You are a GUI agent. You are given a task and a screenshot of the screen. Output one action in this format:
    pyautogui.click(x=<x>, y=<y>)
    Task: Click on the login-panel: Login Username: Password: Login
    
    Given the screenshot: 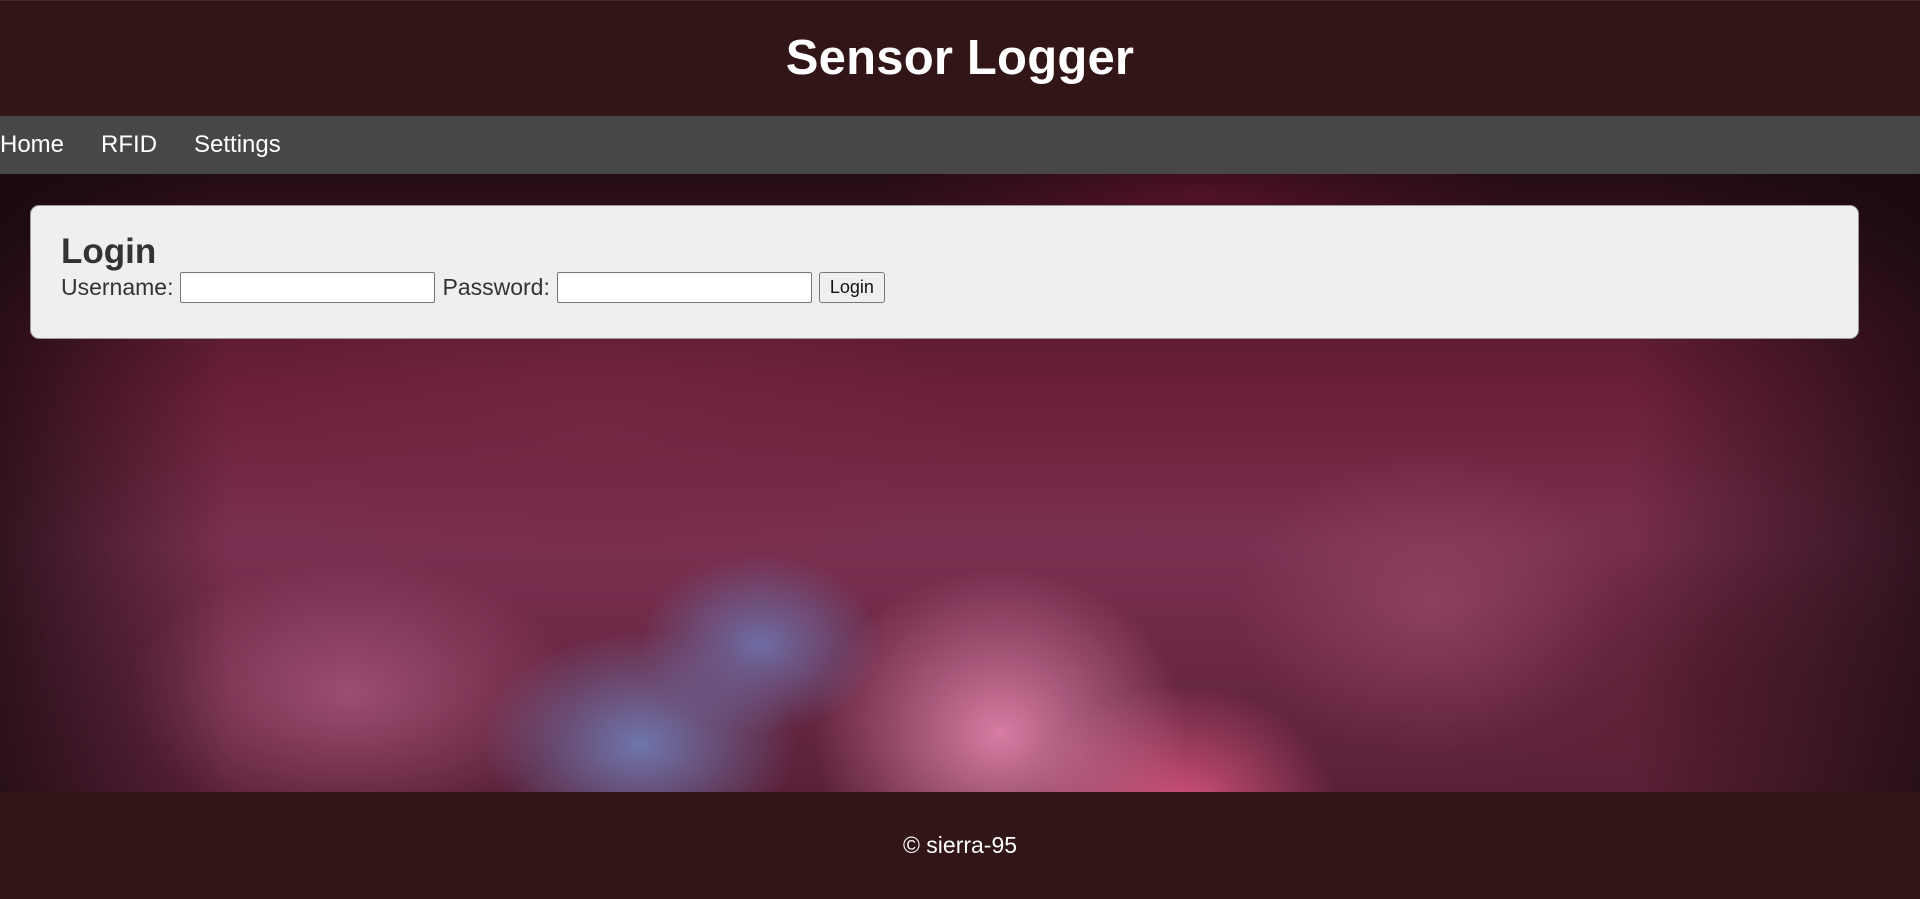 What is the action you would take?
    pyautogui.click(x=944, y=272)
    